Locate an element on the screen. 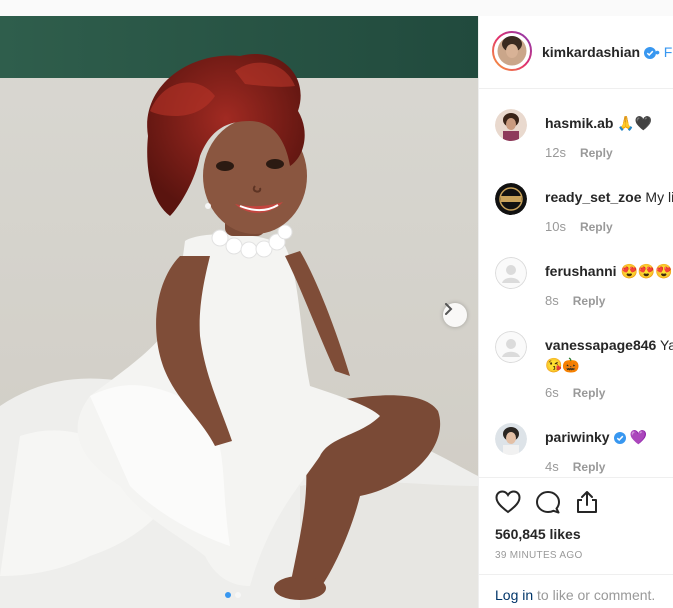 Image resolution: width=673 pixels, height=608 pixels. carousel-dot is located at coordinates (238, 595).